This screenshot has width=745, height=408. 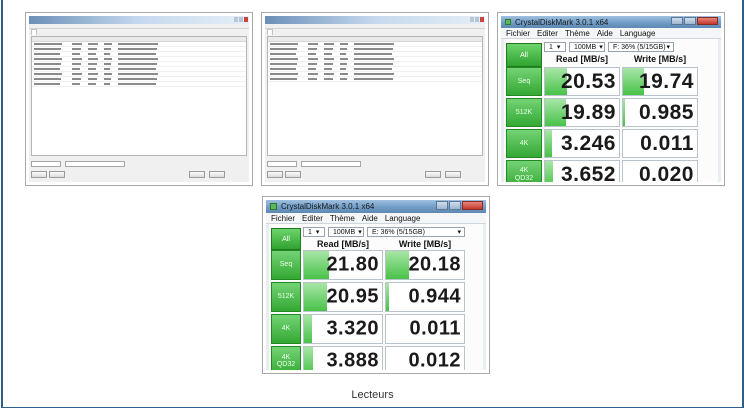 I want to click on write-result-cell: 0.944, so click(x=425, y=297).